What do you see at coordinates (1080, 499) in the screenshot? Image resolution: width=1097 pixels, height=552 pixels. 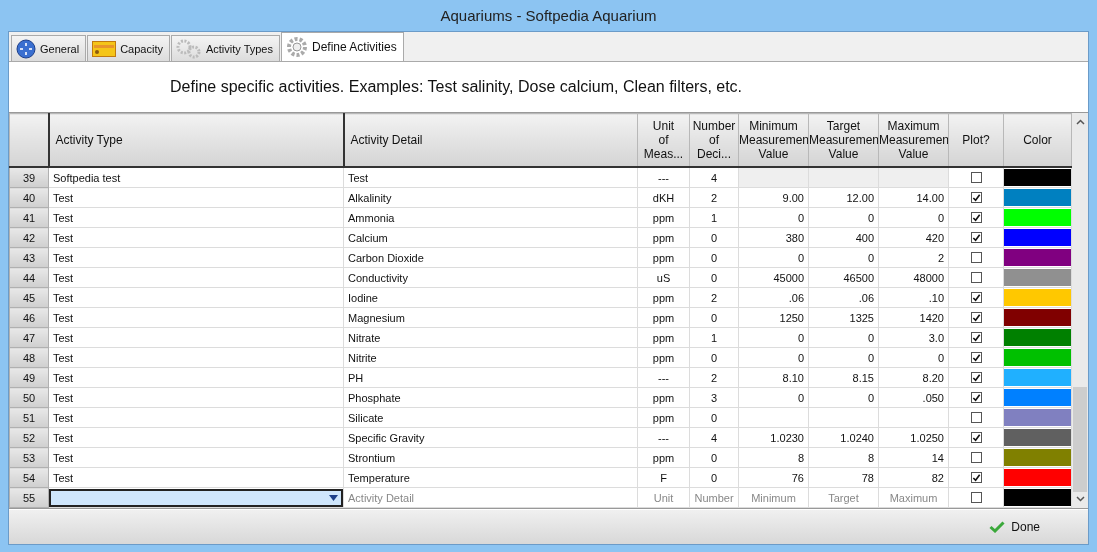 I see `scroll-down-icon` at bounding box center [1080, 499].